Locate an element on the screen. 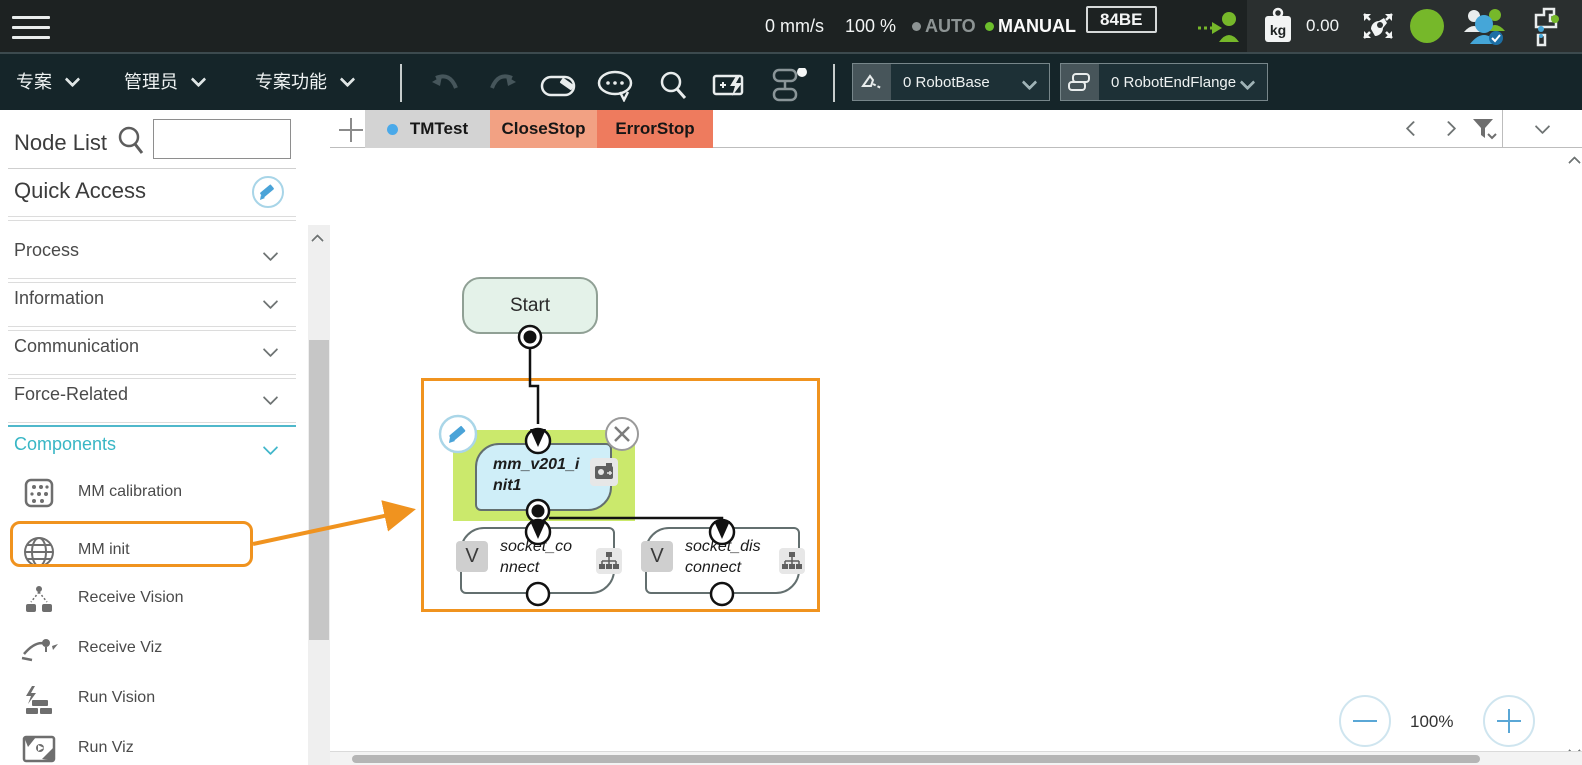 This screenshot has height=765, width=1582. socket-connect-subflow-icon is located at coordinates (609, 561).